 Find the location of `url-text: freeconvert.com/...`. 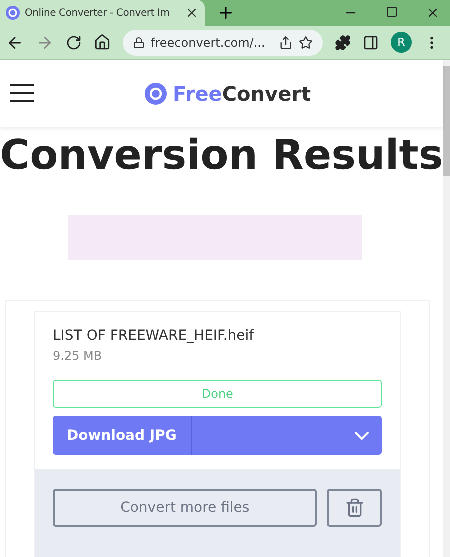

url-text: freeconvert.com/... is located at coordinates (208, 43).